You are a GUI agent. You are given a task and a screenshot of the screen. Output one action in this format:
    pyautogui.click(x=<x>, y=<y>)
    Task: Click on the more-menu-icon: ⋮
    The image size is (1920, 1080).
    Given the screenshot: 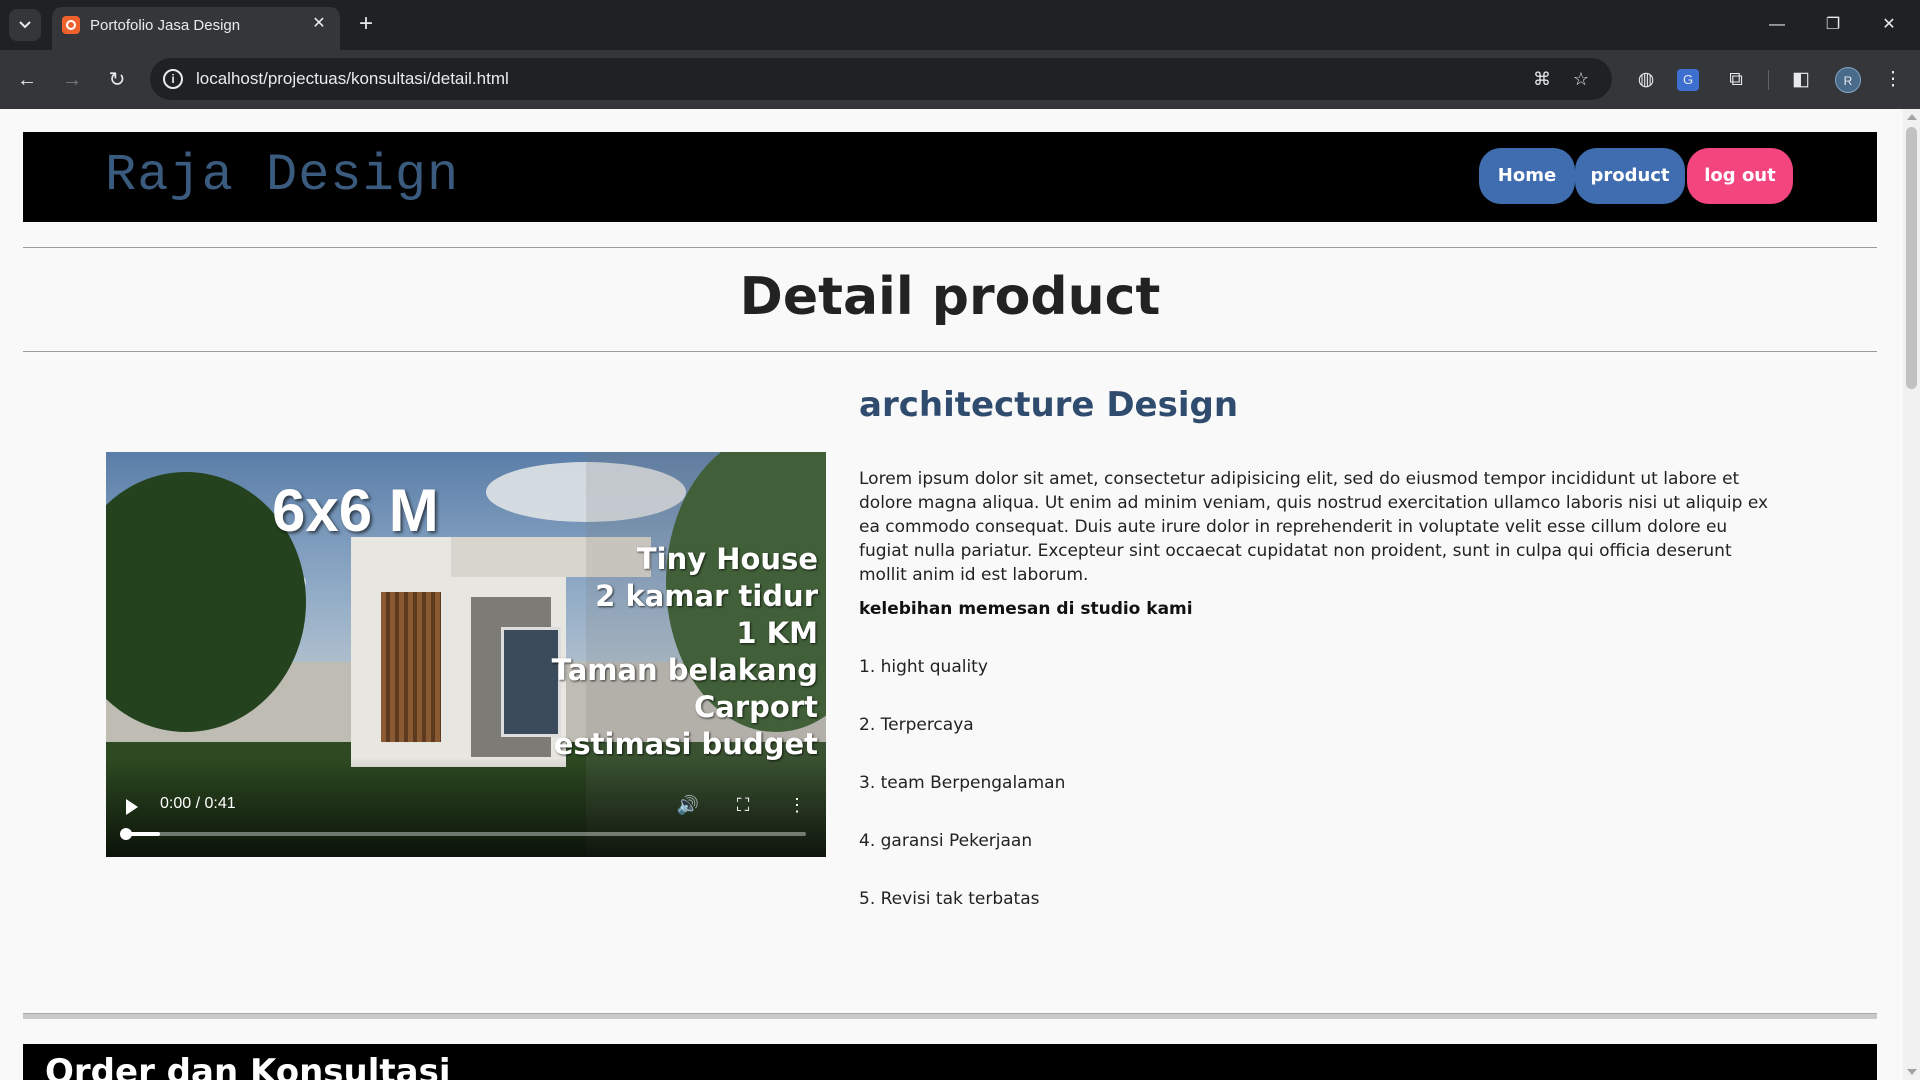 What is the action you would take?
    pyautogui.click(x=1893, y=80)
    